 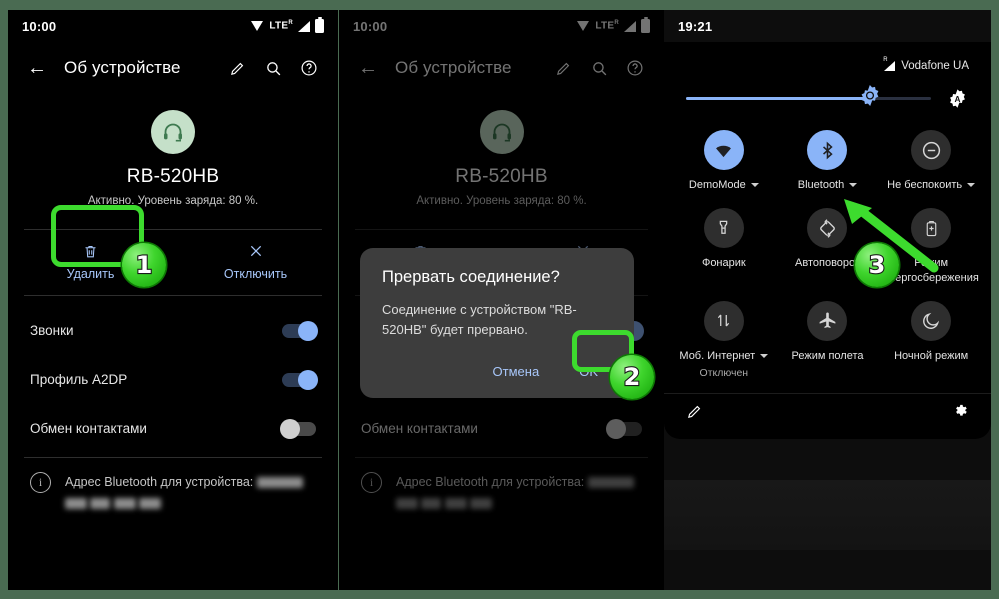 What do you see at coordinates (778, 98) in the screenshot?
I see `brightness-fill` at bounding box center [778, 98].